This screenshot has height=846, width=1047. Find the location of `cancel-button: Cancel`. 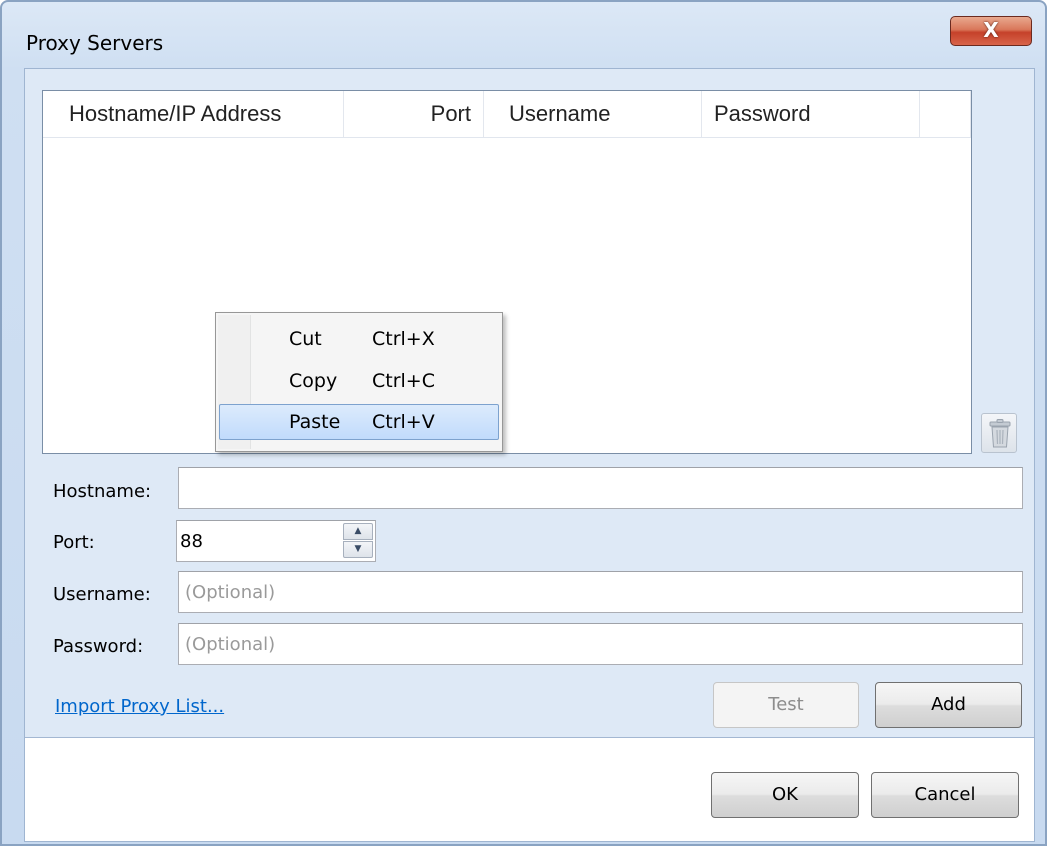

cancel-button: Cancel is located at coordinates (945, 795).